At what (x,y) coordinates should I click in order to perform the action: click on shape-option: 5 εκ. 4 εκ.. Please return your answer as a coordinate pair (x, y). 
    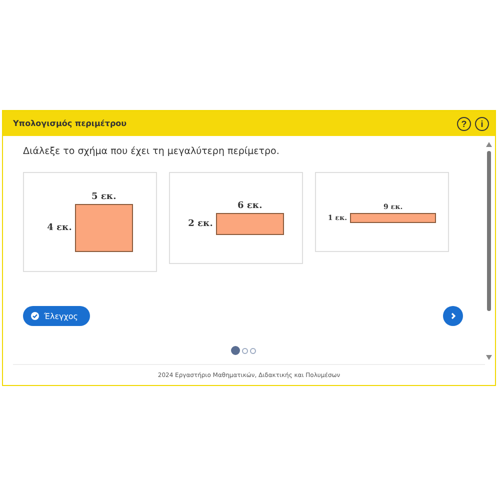
    Looking at the image, I should click on (90, 222).